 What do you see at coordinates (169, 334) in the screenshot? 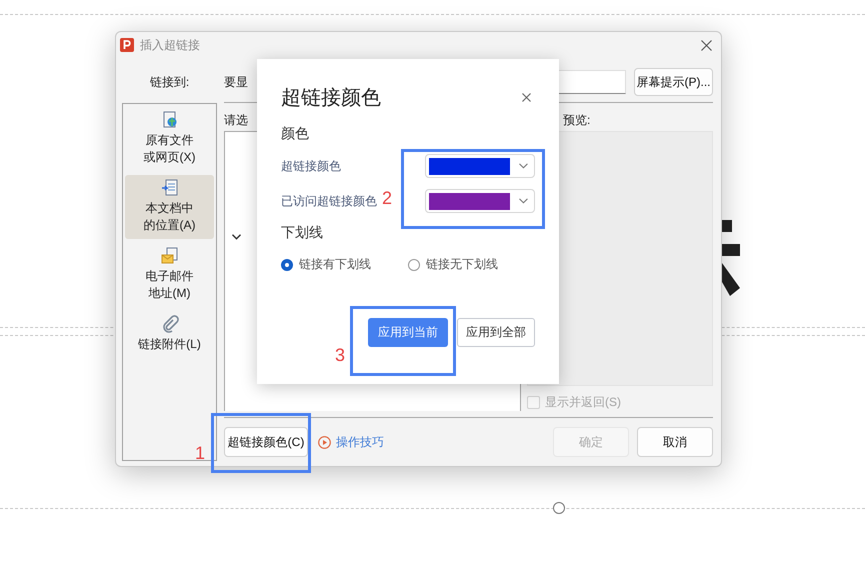
I see `sidebar-item: 链接附件(L)` at bounding box center [169, 334].